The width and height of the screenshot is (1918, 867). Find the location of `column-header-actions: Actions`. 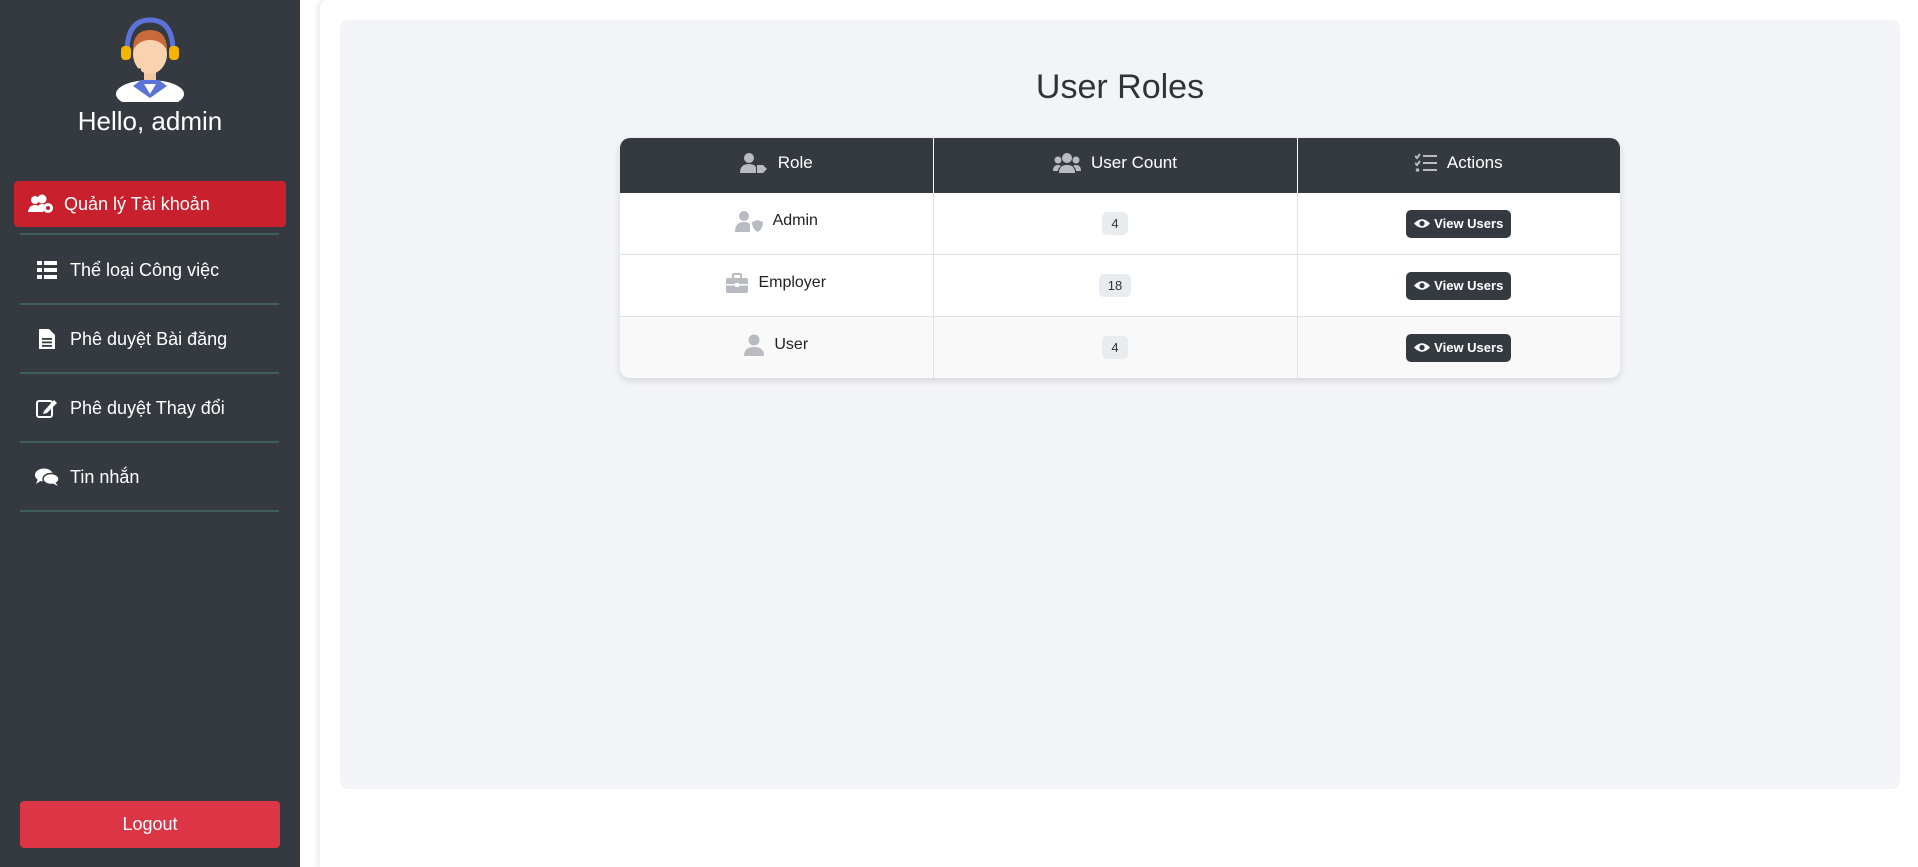

column-header-actions: Actions is located at coordinates (1458, 165).